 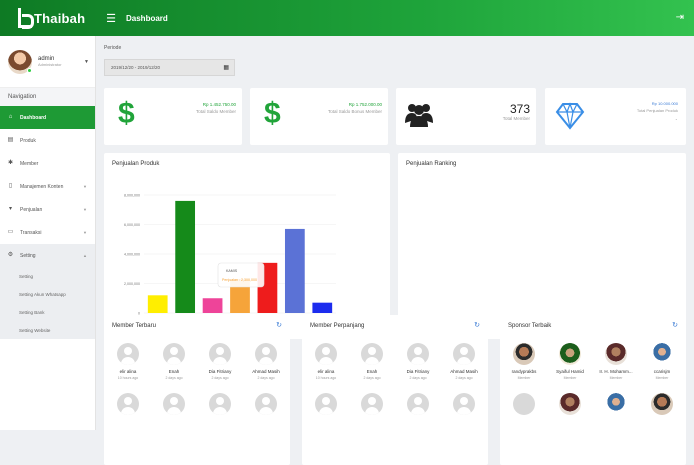 I want to click on nav-heading: Navigation, so click(x=47, y=97).